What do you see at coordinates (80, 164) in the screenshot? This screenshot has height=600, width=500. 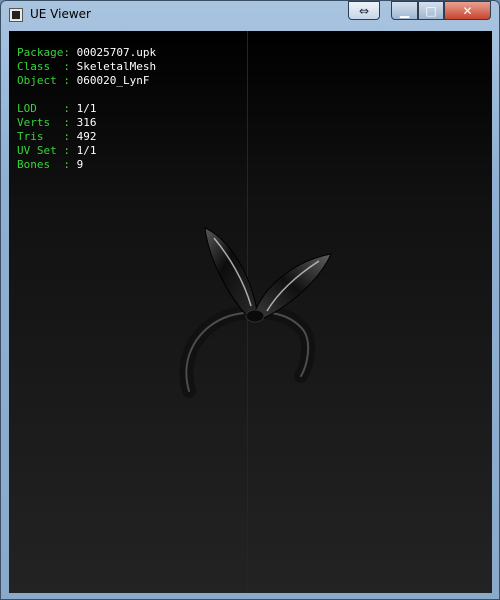 I see `info-value: 9` at bounding box center [80, 164].